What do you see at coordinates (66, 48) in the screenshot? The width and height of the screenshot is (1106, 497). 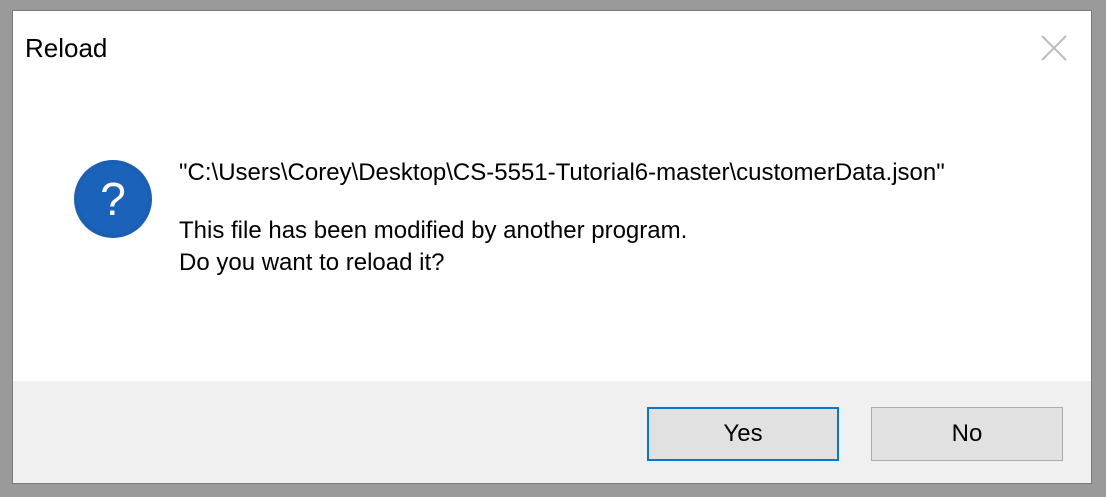 I see `dialog-title: Reload` at bounding box center [66, 48].